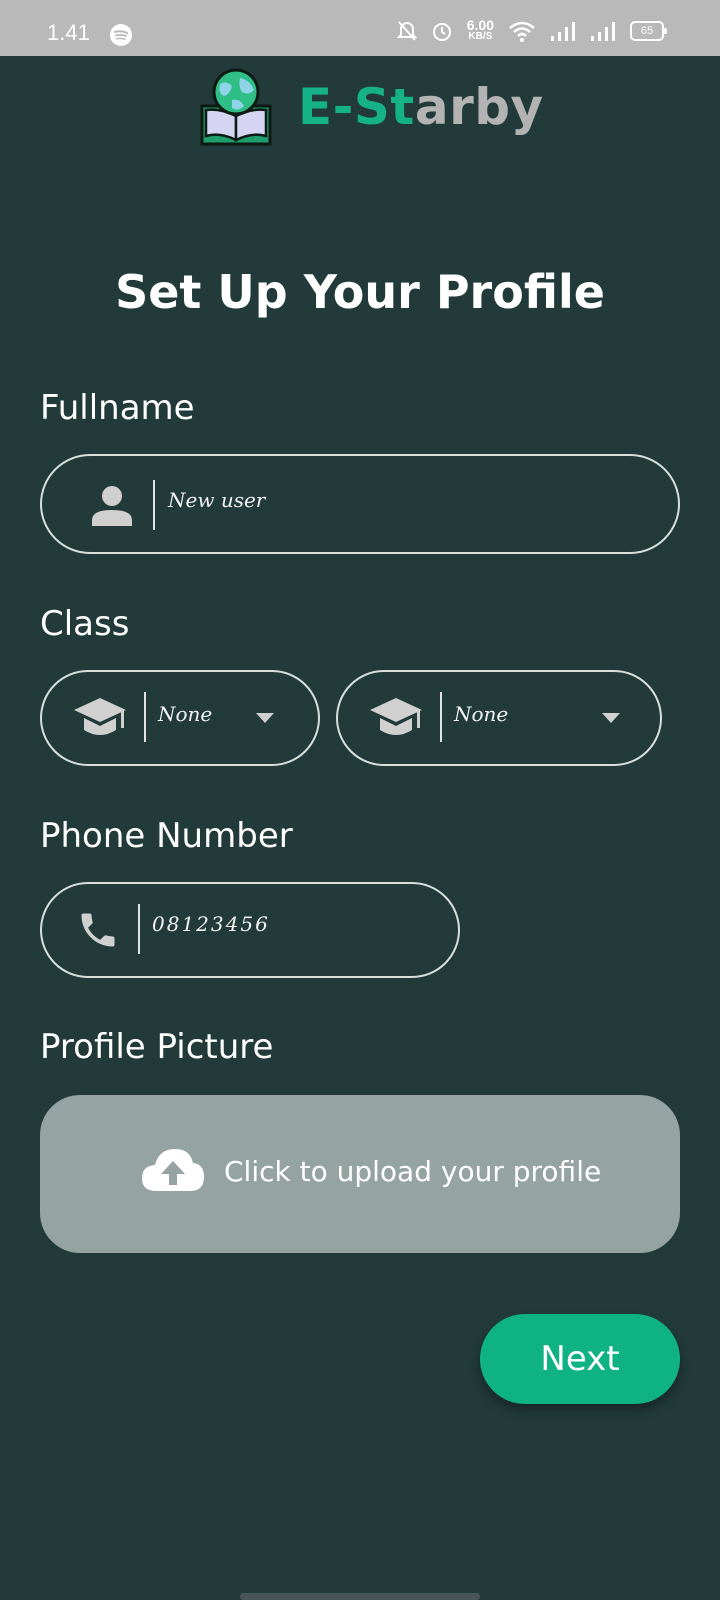  What do you see at coordinates (145, 717) in the screenshot?
I see `class-1-divider` at bounding box center [145, 717].